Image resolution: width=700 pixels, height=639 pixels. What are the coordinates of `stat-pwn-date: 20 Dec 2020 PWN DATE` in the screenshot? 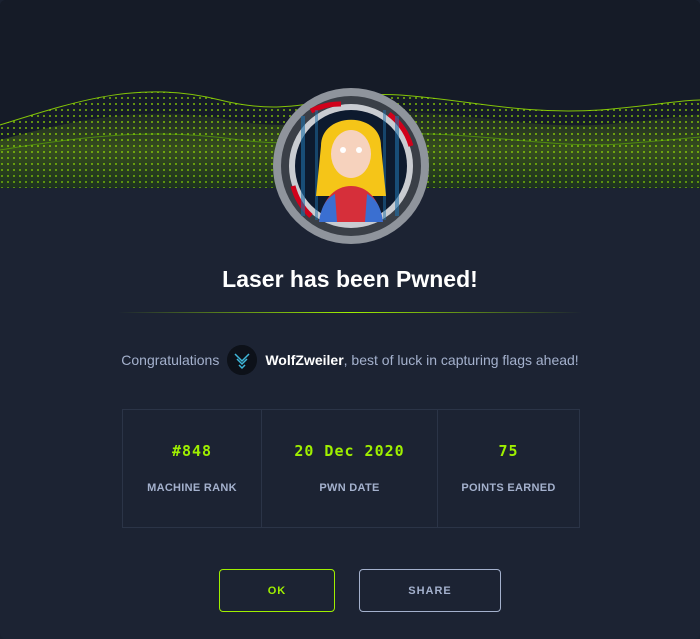 It's located at (350, 468).